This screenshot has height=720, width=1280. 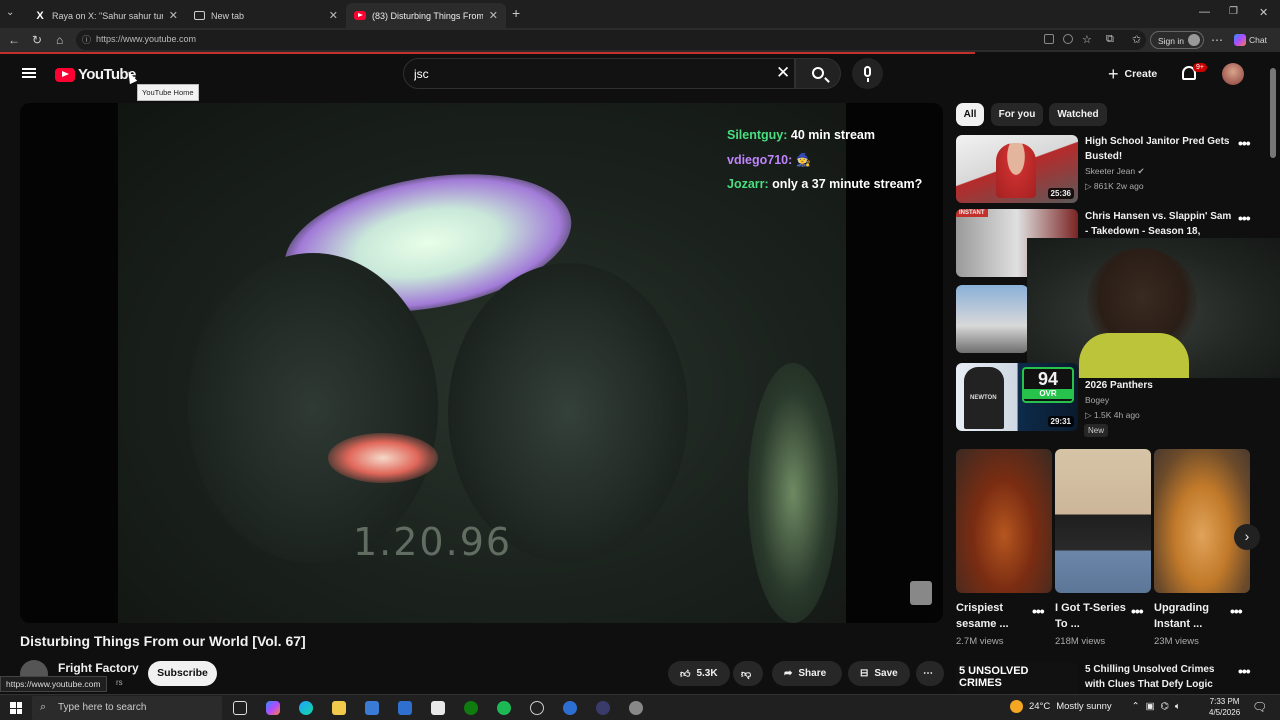 What do you see at coordinates (516, 13) in the screenshot?
I see `new-tab-plus-icon: +` at bounding box center [516, 13].